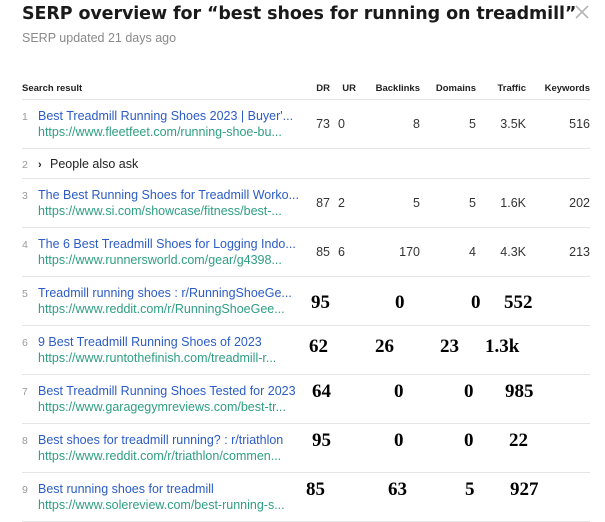 The width and height of the screenshot is (605, 522). Describe the element at coordinates (388, 124) in the screenshot. I see `backlinks-value: 8` at that location.